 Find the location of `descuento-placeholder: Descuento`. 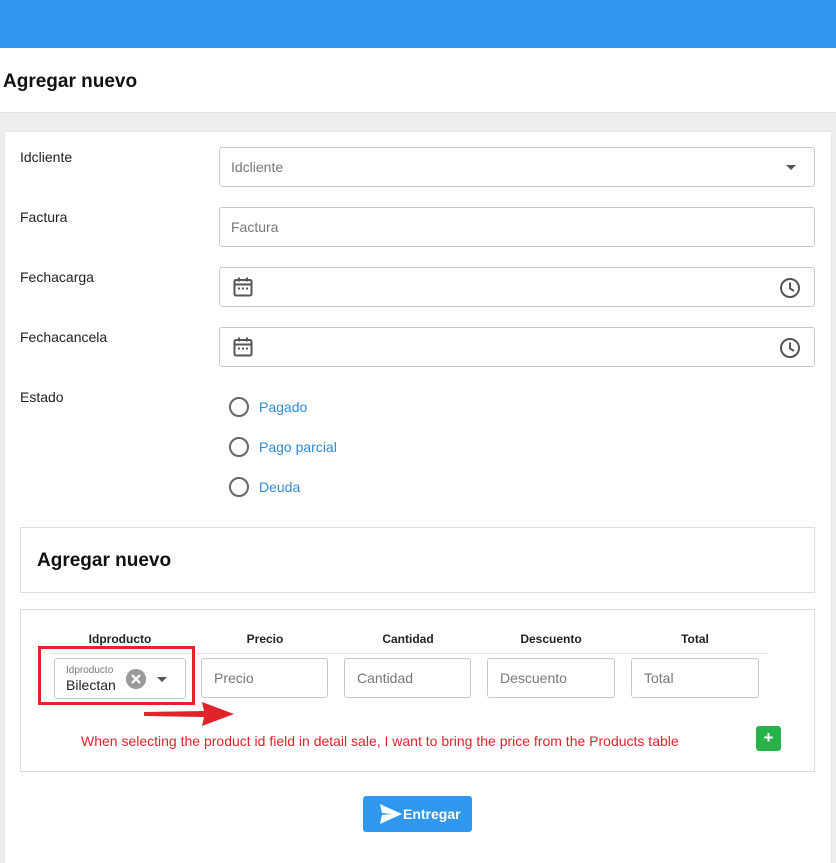

descuento-placeholder: Descuento is located at coordinates (533, 678).